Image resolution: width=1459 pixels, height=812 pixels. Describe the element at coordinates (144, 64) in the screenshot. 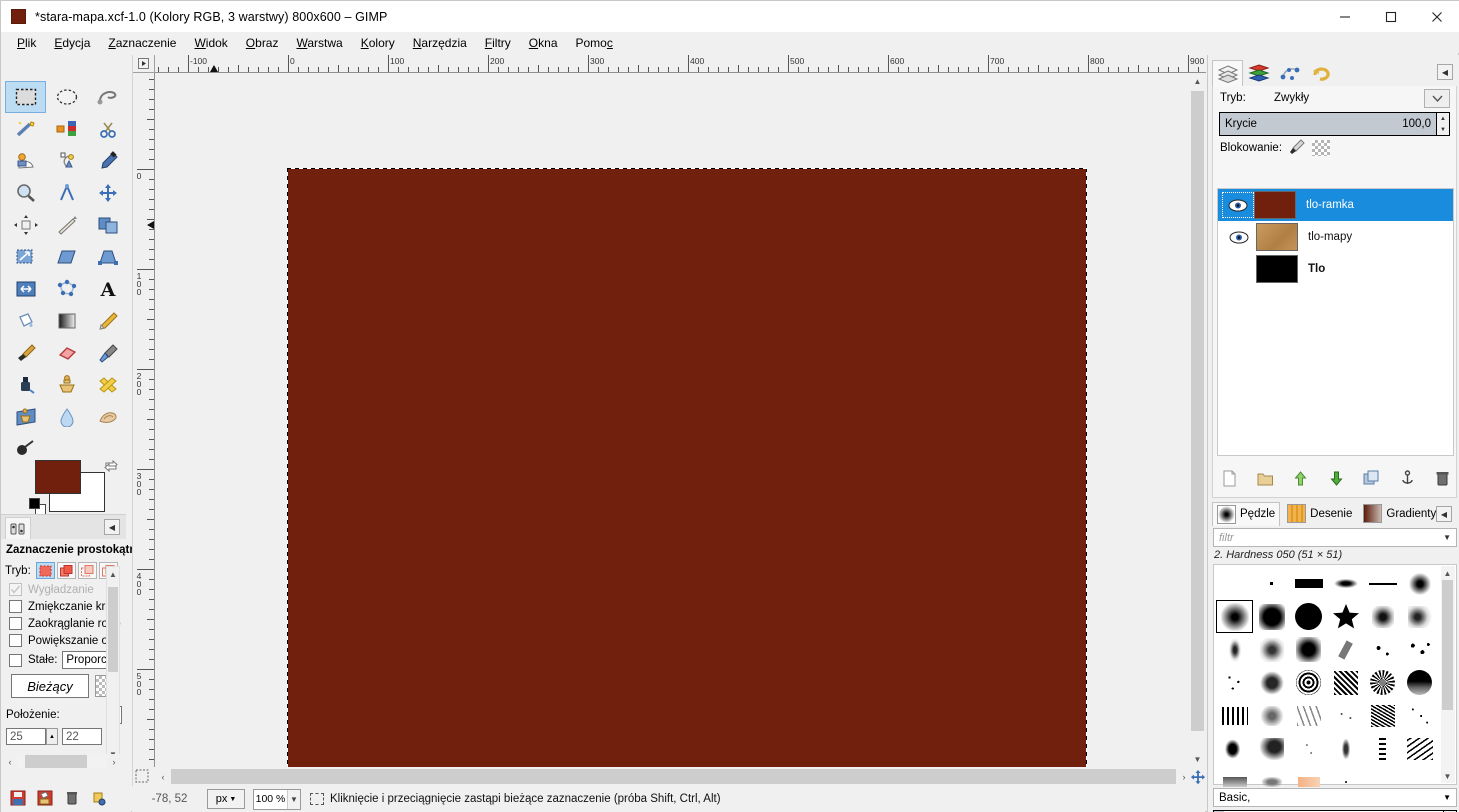

I see `ruler-menu-button` at that location.